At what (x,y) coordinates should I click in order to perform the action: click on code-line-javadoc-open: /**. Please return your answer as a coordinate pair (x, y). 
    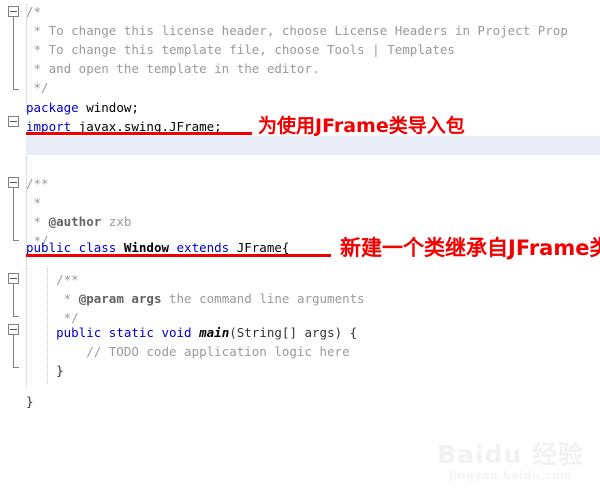
    Looking at the image, I should click on (37, 183).